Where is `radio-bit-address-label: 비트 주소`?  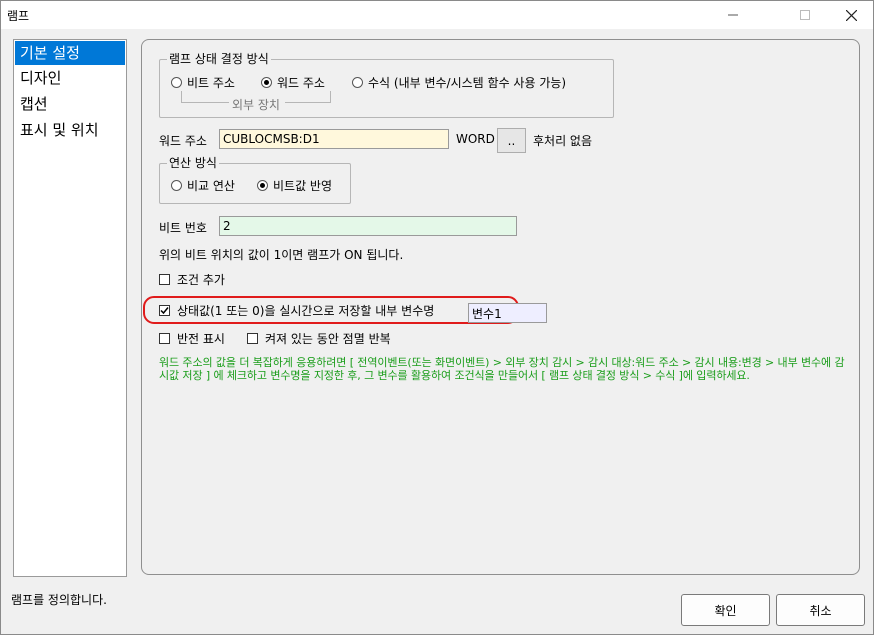
radio-bit-address-label: 비트 주소 is located at coordinates (211, 82).